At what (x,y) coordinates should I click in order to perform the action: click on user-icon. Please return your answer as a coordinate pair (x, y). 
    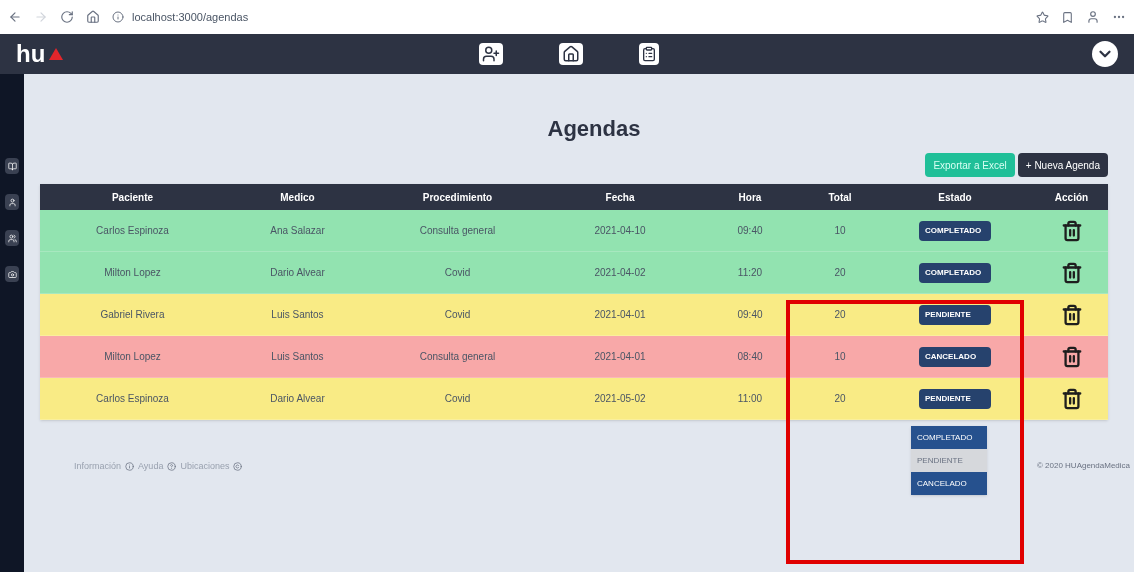
    Looking at the image, I should click on (12, 202).